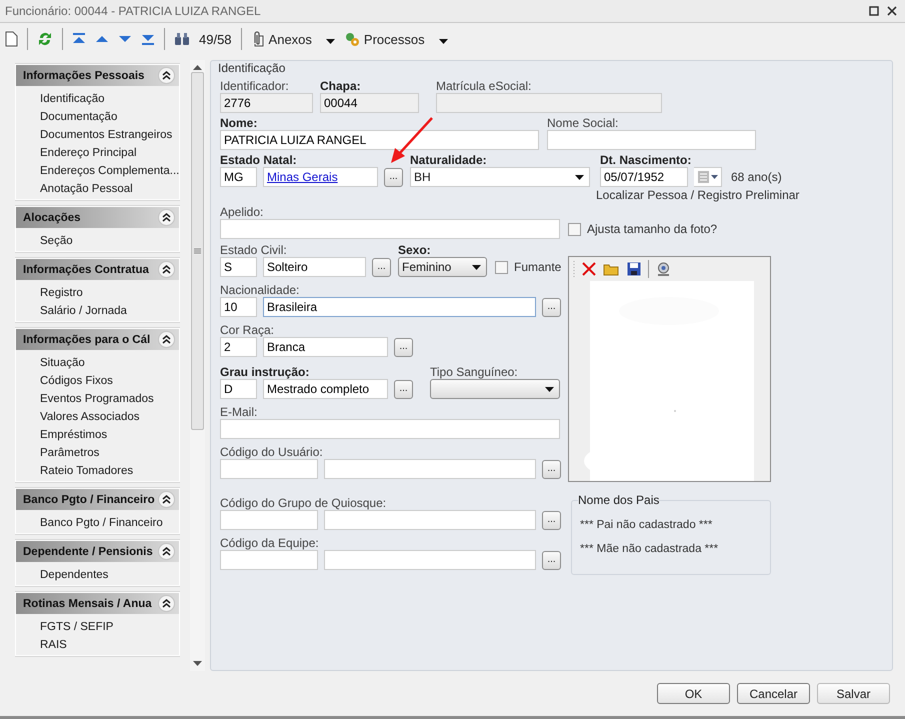 The height and width of the screenshot is (719, 905). I want to click on binoculars-icon, so click(182, 39).